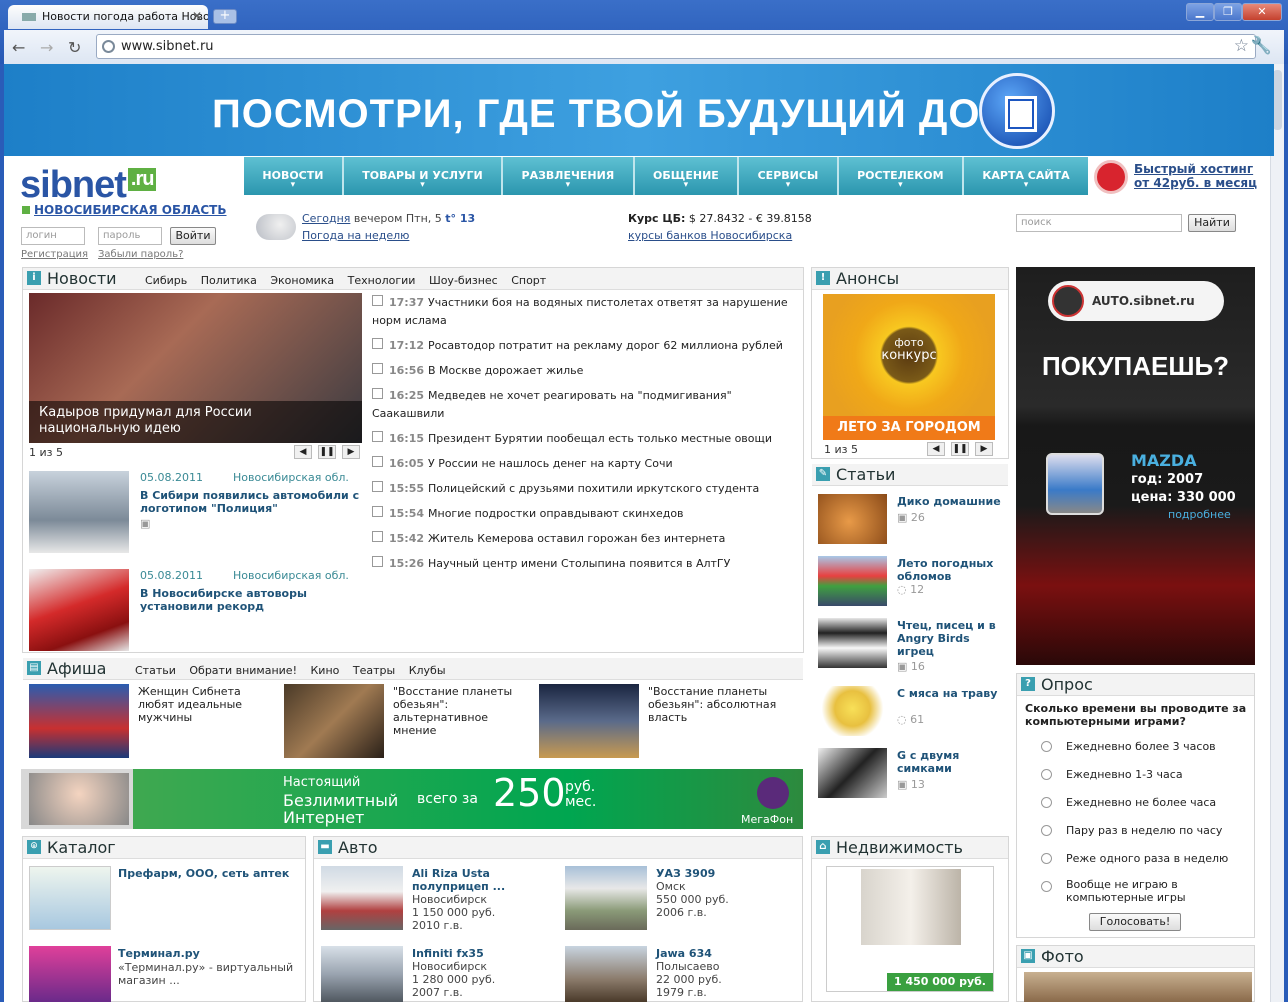 The image size is (1288, 1002). Describe the element at coordinates (1062, 956) in the screenshot. I see `photo-title: Фото` at that location.